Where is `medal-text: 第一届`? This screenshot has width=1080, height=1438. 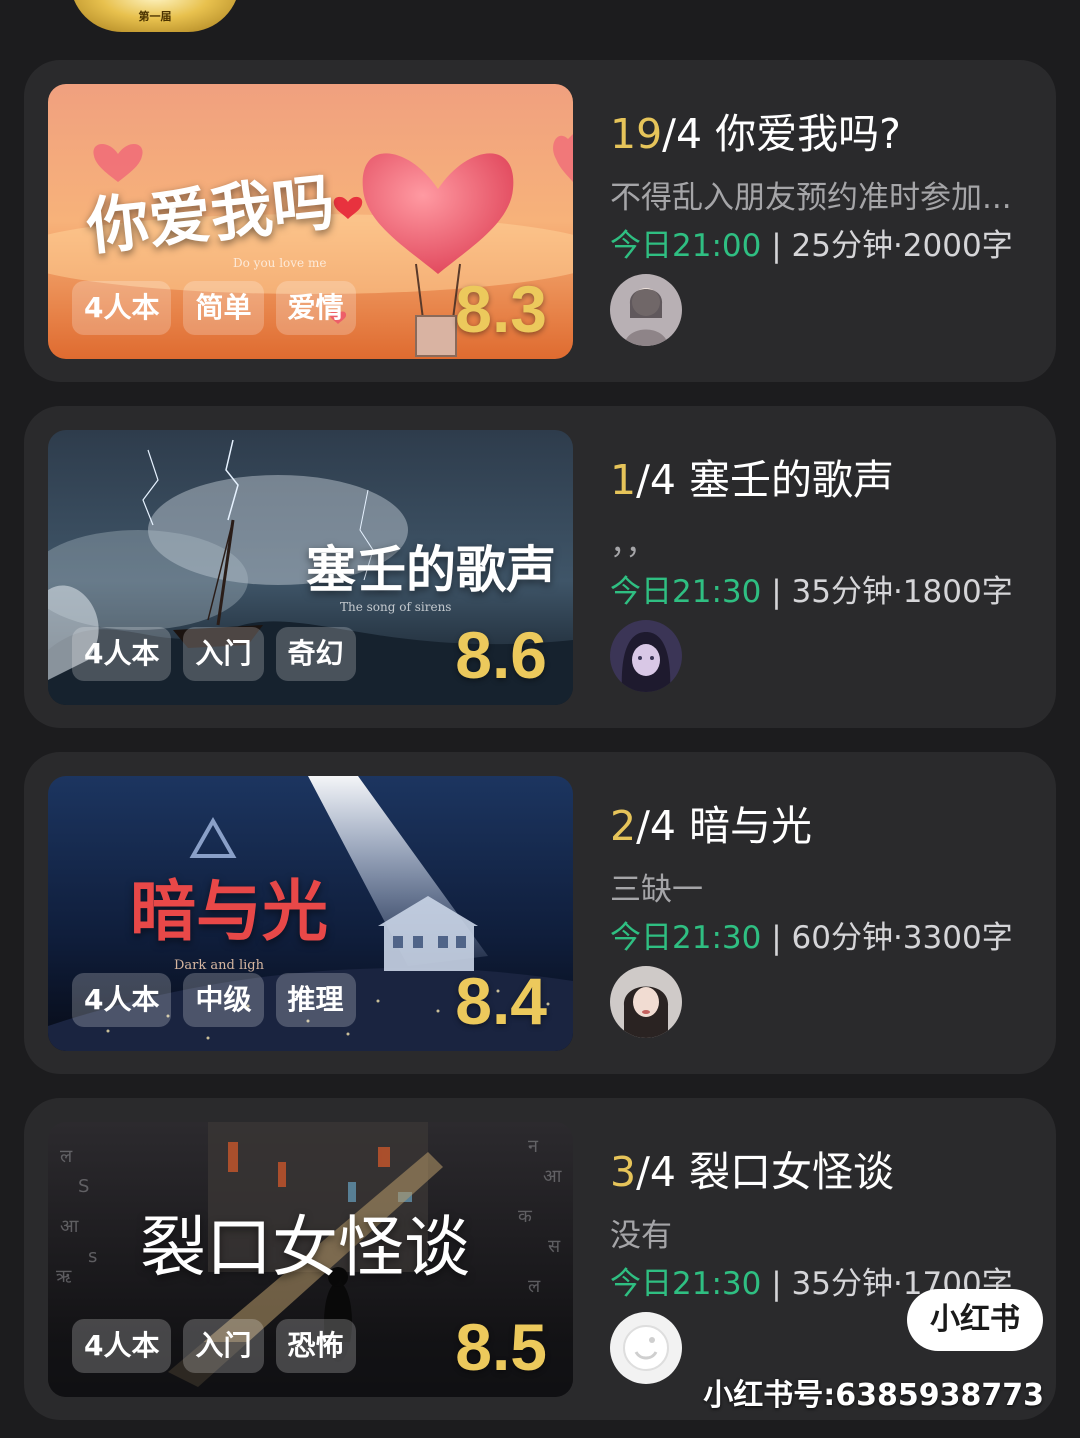
medal-text: 第一届 is located at coordinates (155, 16).